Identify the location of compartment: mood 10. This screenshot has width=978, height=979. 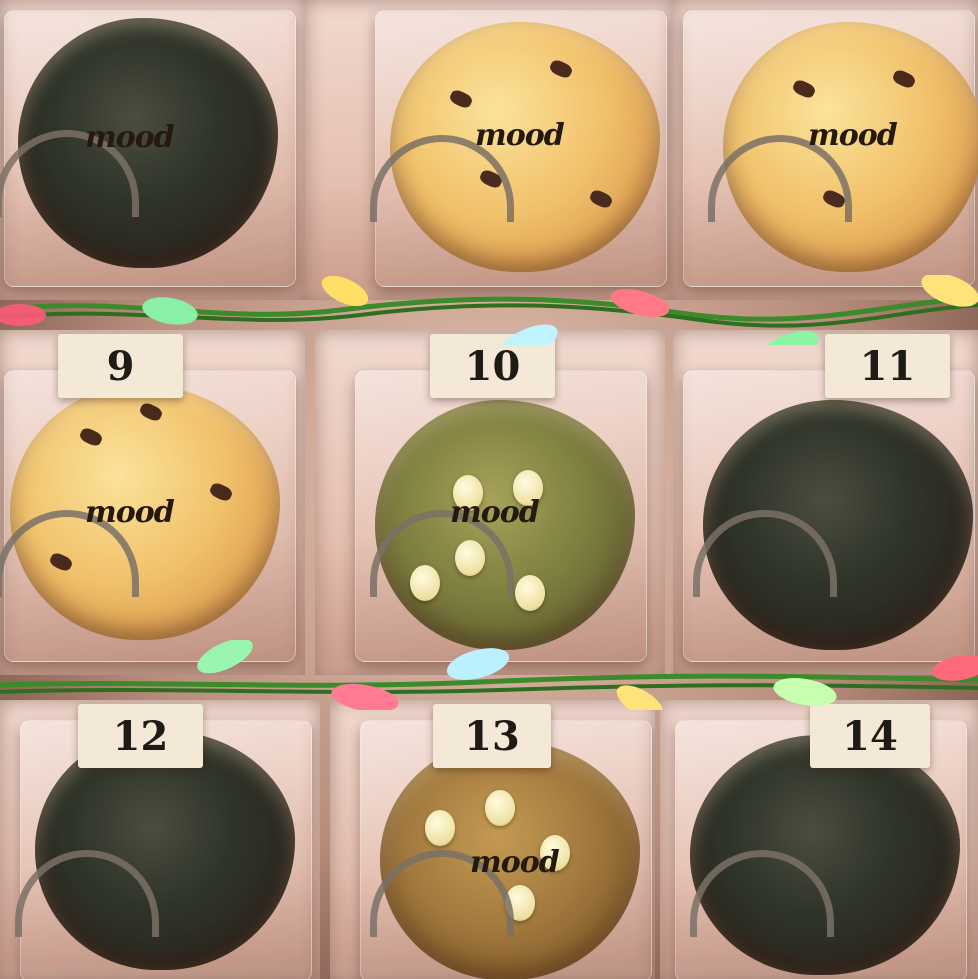
(490, 502).